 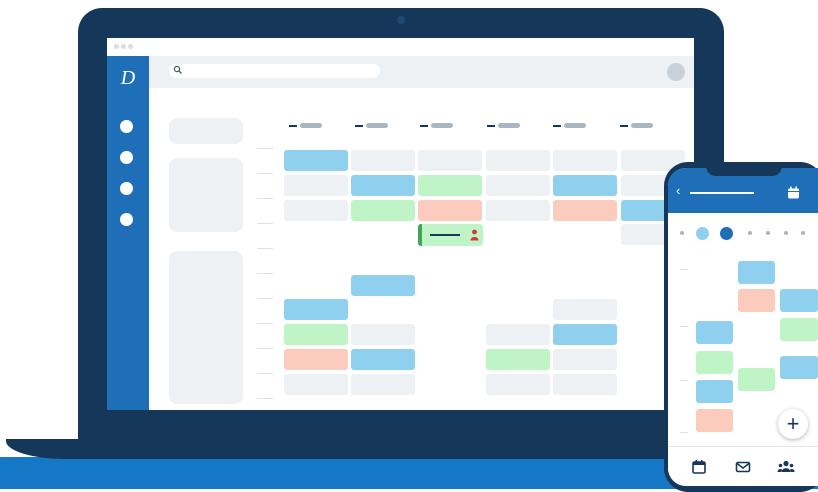 What do you see at coordinates (445, 235) in the screenshot?
I see `event-title-placeholder` at bounding box center [445, 235].